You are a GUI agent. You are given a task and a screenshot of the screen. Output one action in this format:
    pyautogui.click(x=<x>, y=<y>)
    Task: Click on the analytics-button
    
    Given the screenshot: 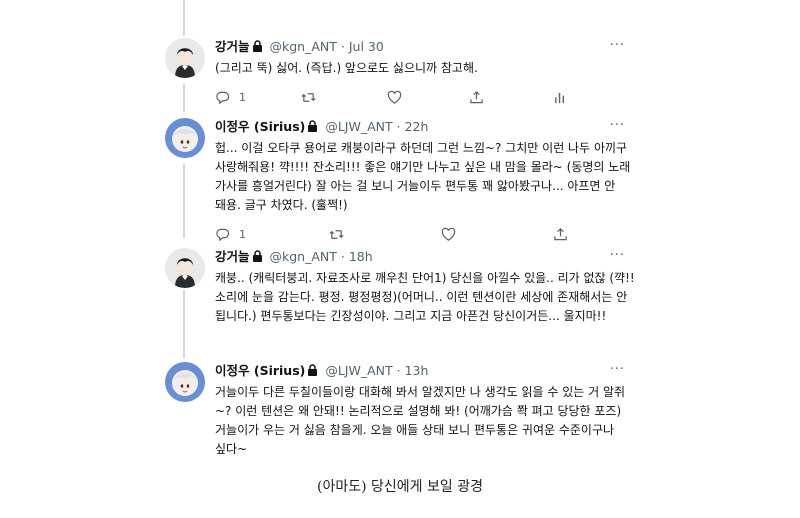 What is the action you would take?
    pyautogui.click(x=560, y=97)
    